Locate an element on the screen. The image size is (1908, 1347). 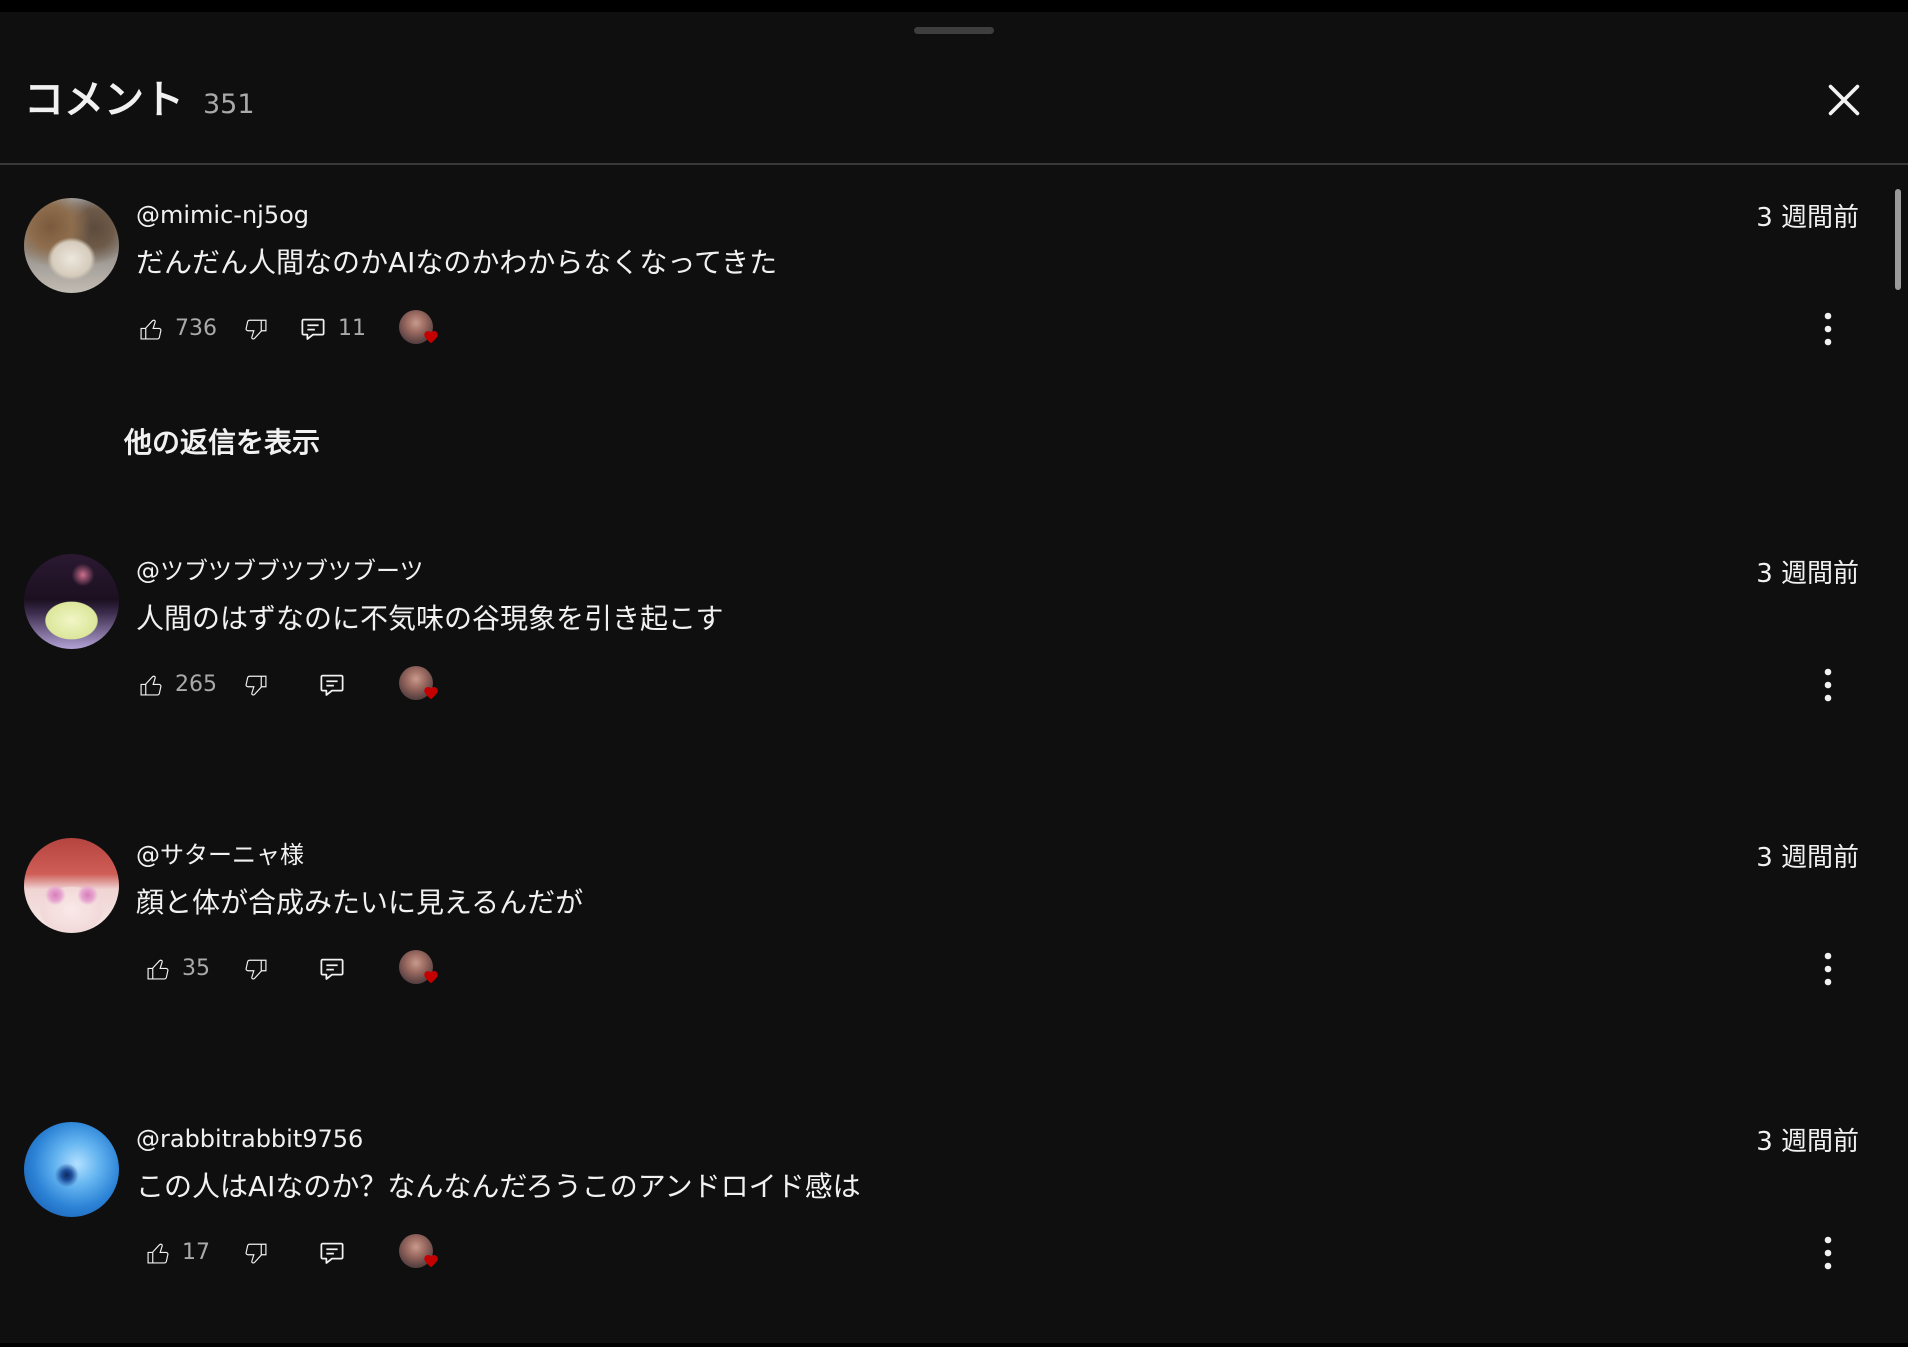
comment-text: 人間のはずなのに不気味の谷現象を引き起こす is located at coordinates (430, 618).